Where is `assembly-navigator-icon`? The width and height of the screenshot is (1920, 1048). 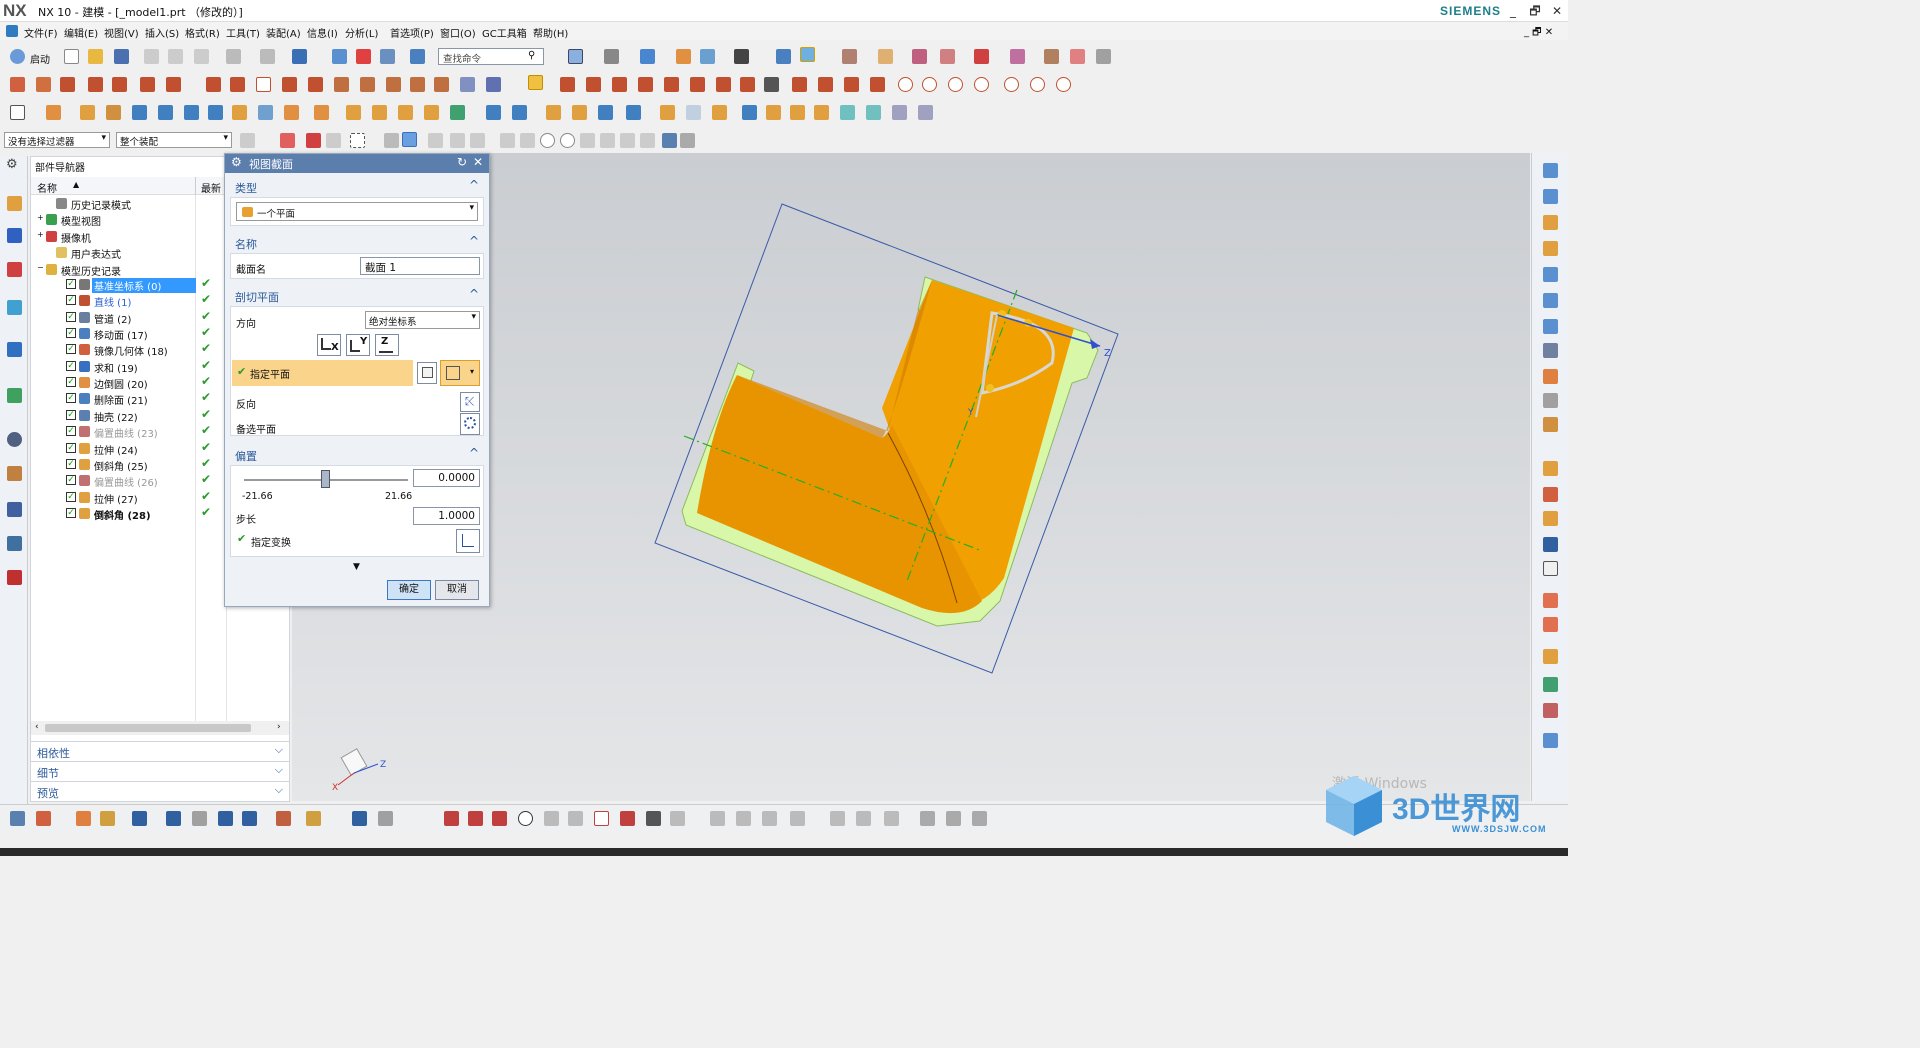 assembly-navigator-icon is located at coordinates (14, 203).